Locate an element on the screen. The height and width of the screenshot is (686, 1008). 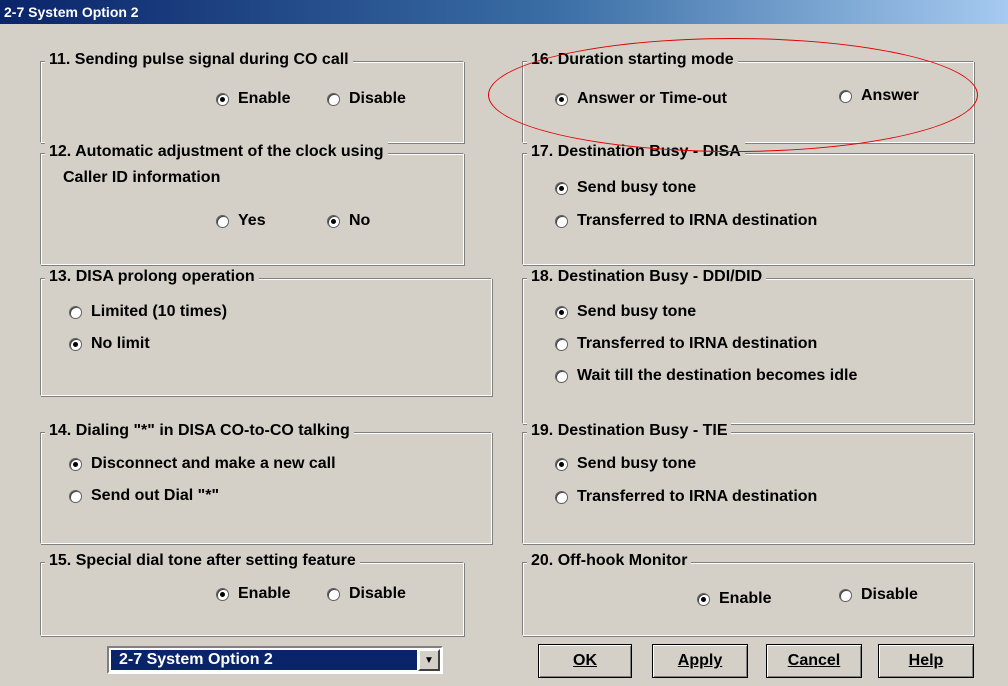
group-off-hook-monitor: 20. Off-hook Monitor Enable Disable is located at coordinates (748, 593).